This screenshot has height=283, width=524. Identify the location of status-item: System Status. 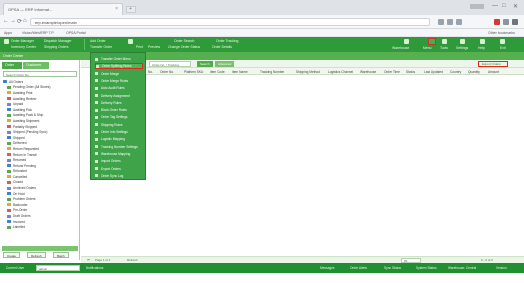
(426, 268).